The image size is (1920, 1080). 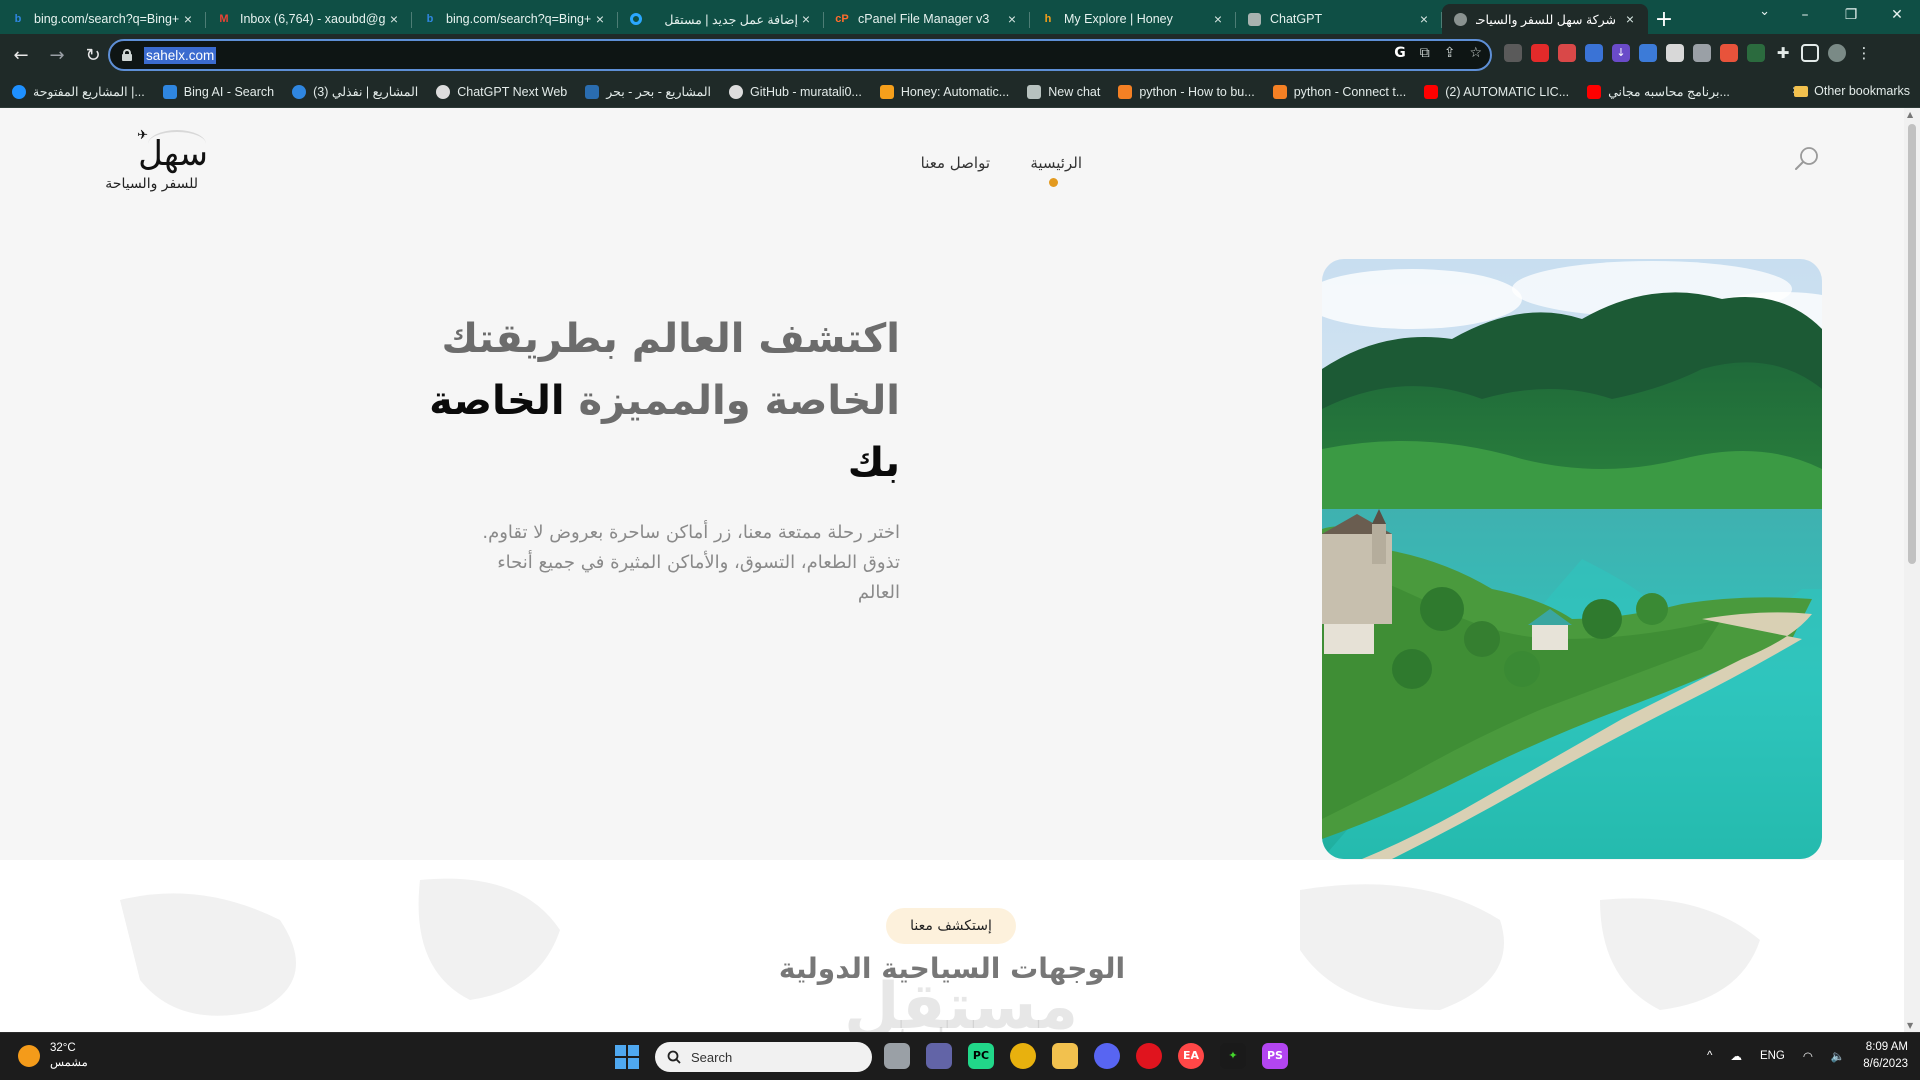 I want to click on taskbar-search: Search, so click(x=763, y=1057).